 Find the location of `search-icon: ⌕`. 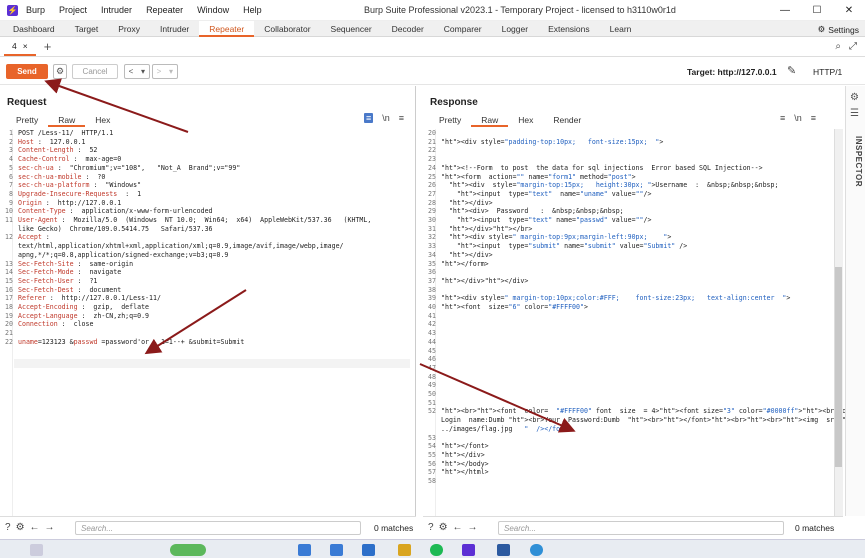

search-icon: ⌕ is located at coordinates (838, 46).